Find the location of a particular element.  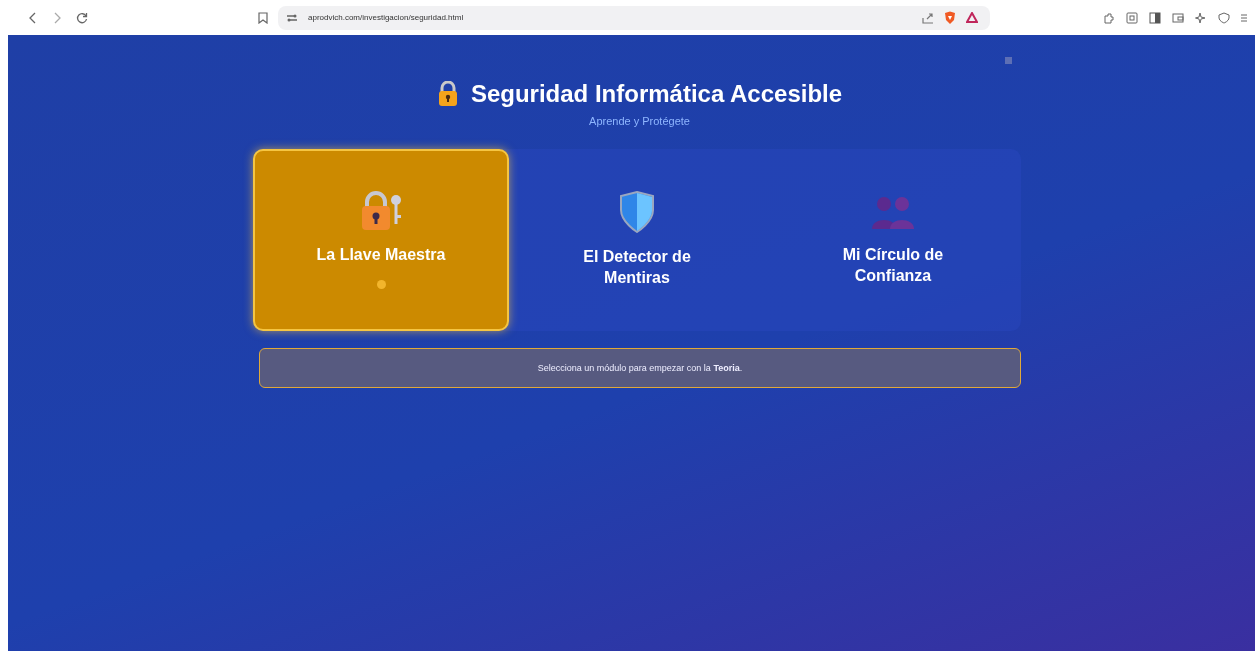

module-card: Mi Círculo de Confianza is located at coordinates (893, 240).